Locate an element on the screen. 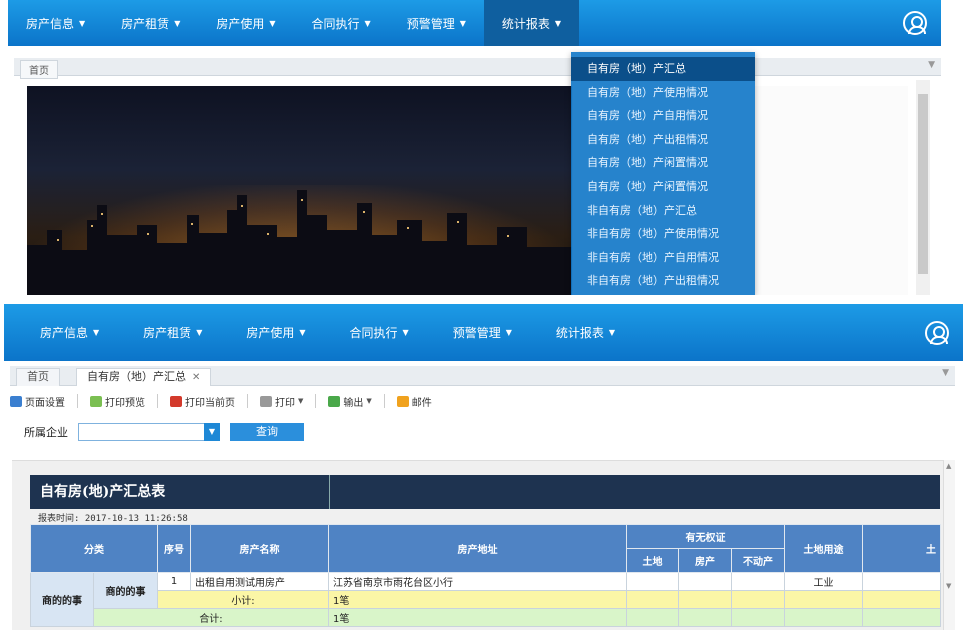 The image size is (965, 630). company-select: ▼ is located at coordinates (149, 432).